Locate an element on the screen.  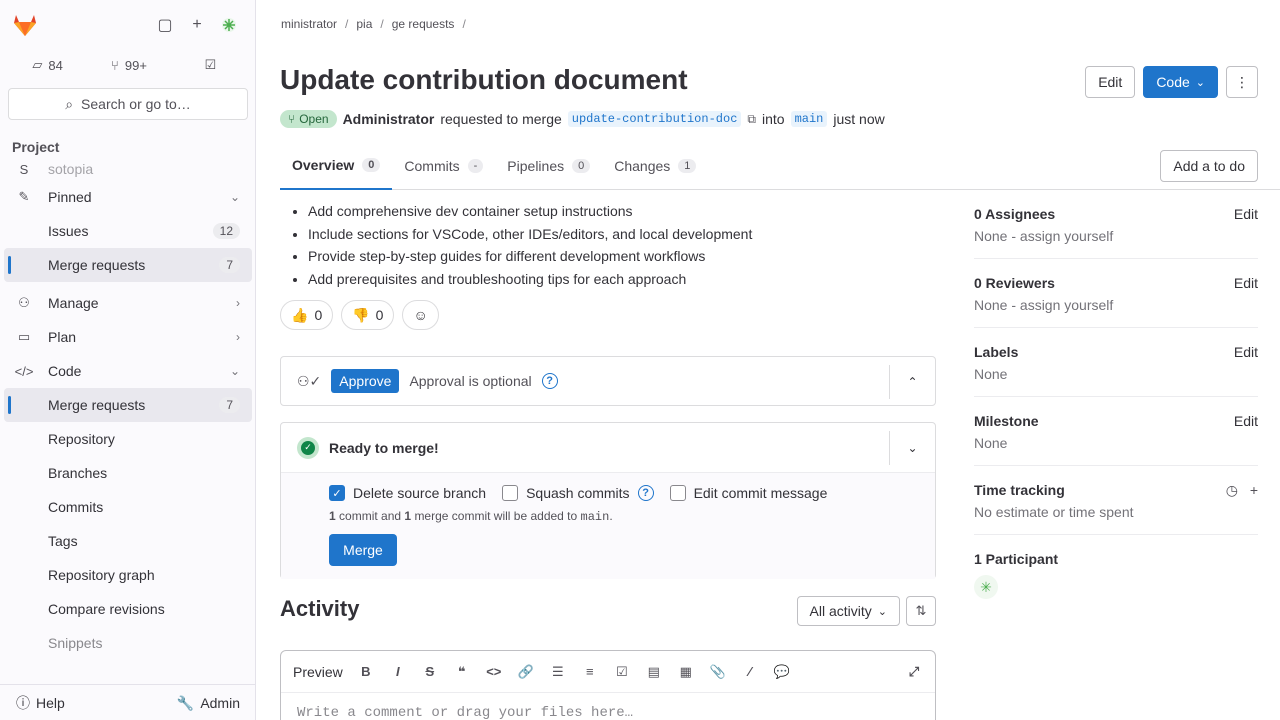
preview-tab: Preview is located at coordinates (318, 672).